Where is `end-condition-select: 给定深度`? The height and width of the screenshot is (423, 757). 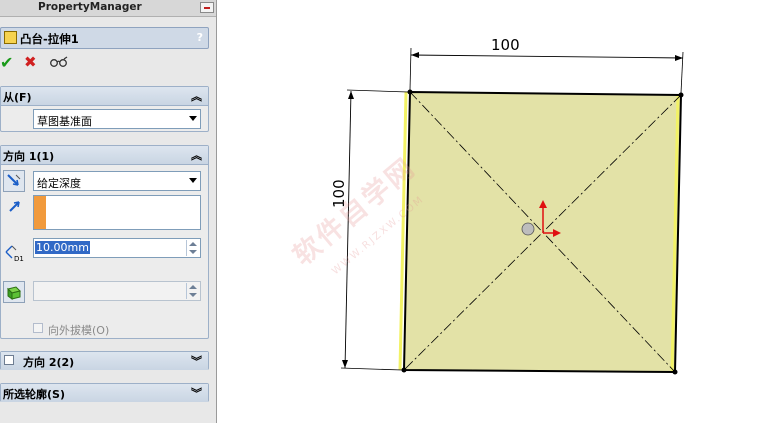
end-condition-select: 给定深度 is located at coordinates (117, 181).